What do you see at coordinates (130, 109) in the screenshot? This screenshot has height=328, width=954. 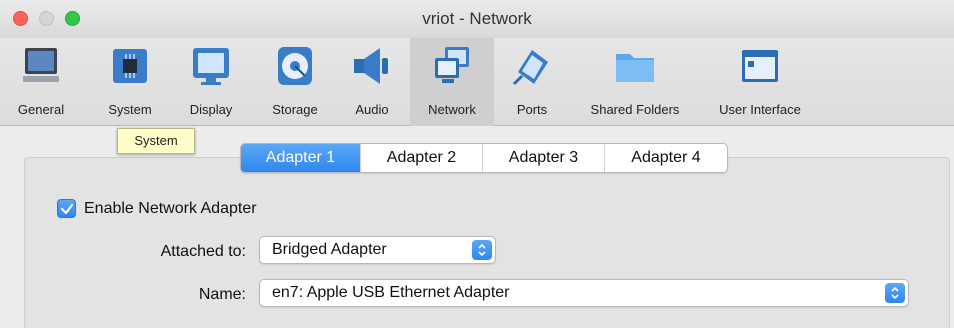 I see `toolbar-label-system: System` at bounding box center [130, 109].